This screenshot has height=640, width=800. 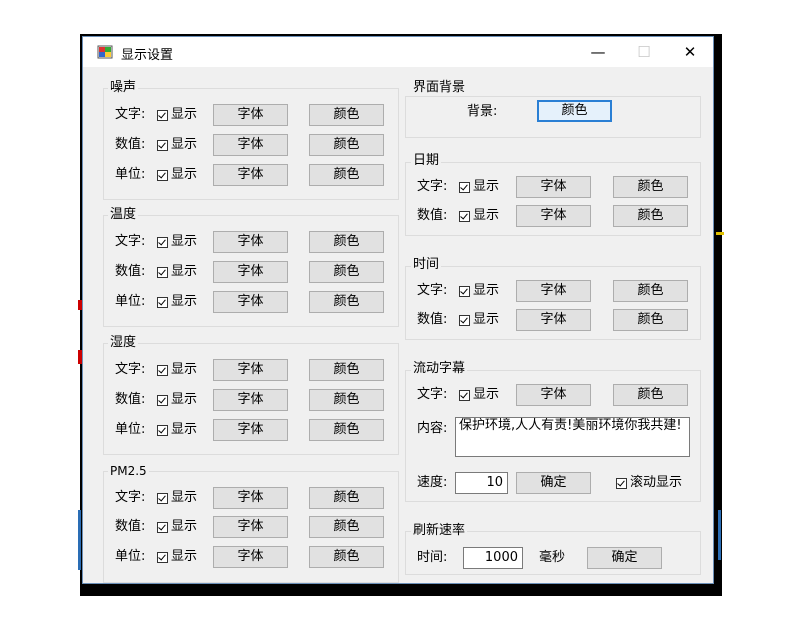 I want to click on marquee-color-button: 颜色, so click(x=650, y=395).